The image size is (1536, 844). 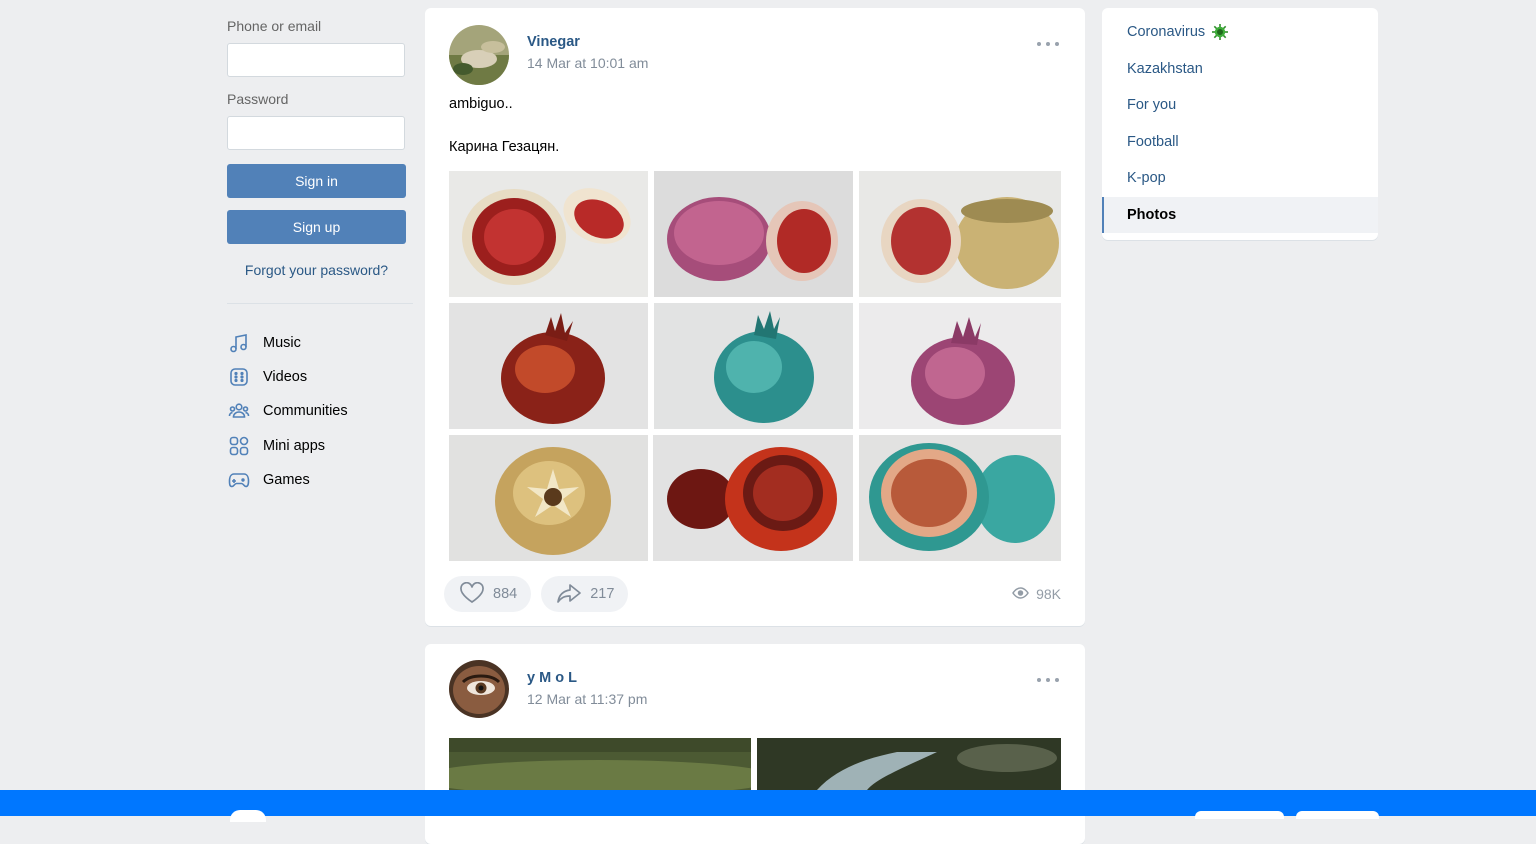 I want to click on nav-label: Kazakhstan, so click(x=1165, y=68).